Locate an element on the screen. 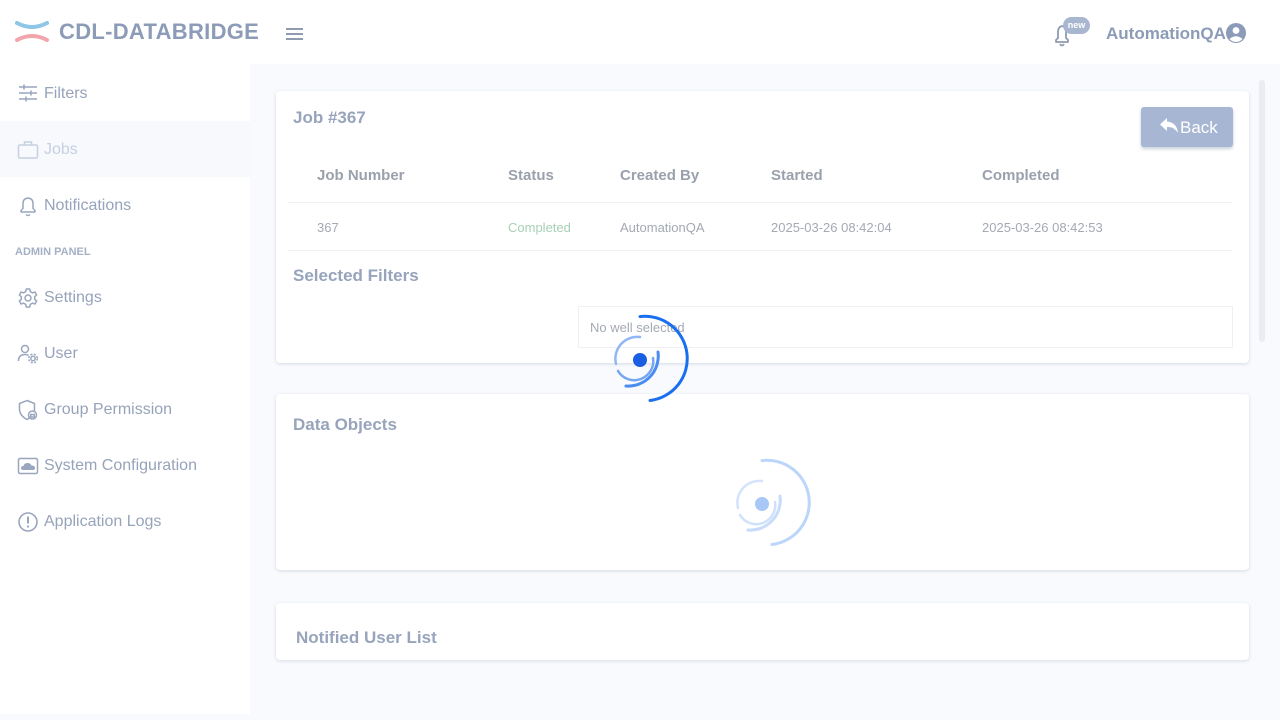 The image size is (1280, 720). data-objects-title: Data Objects is located at coordinates (345, 424).